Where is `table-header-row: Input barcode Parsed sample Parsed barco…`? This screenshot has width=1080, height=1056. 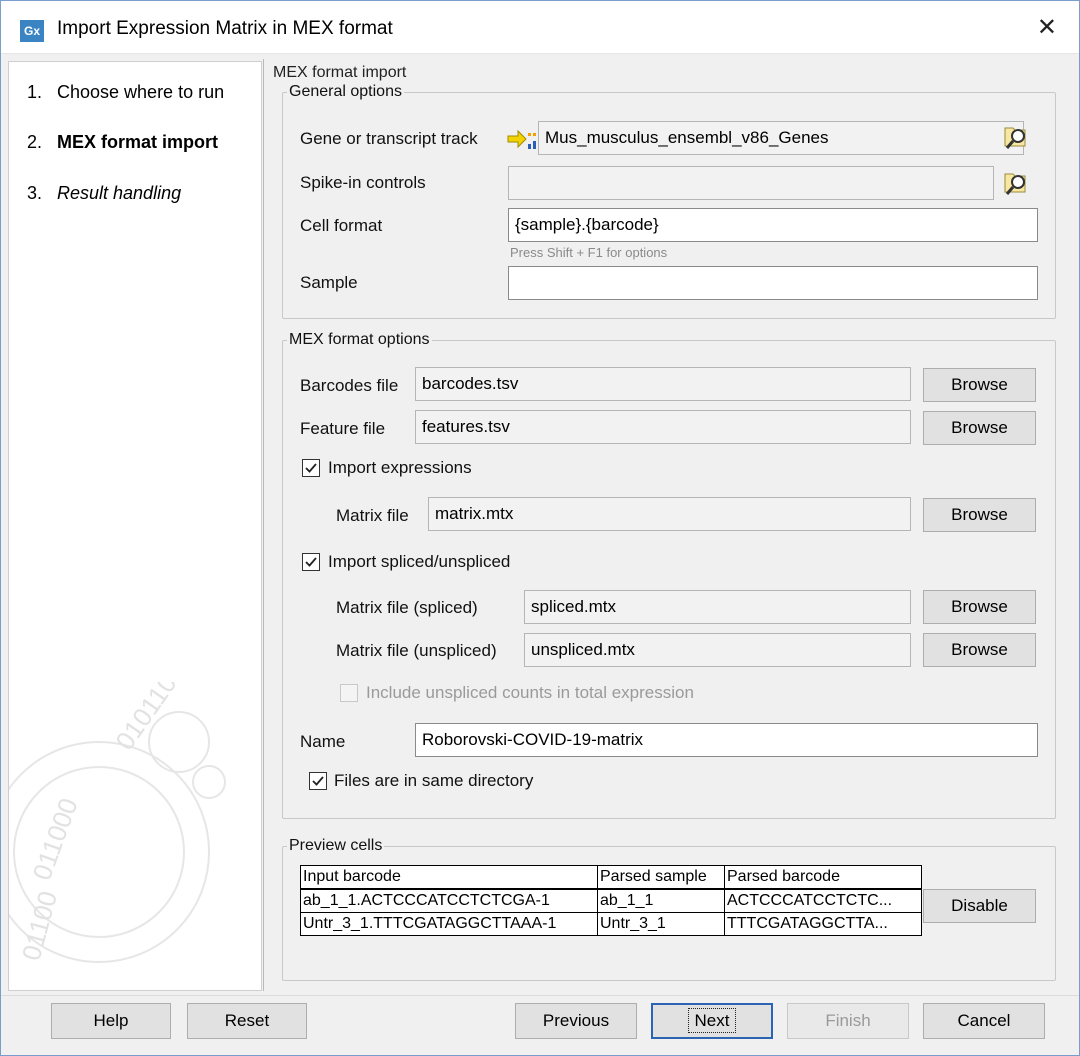 table-header-row: Input barcode Parsed sample Parsed barco… is located at coordinates (611, 877).